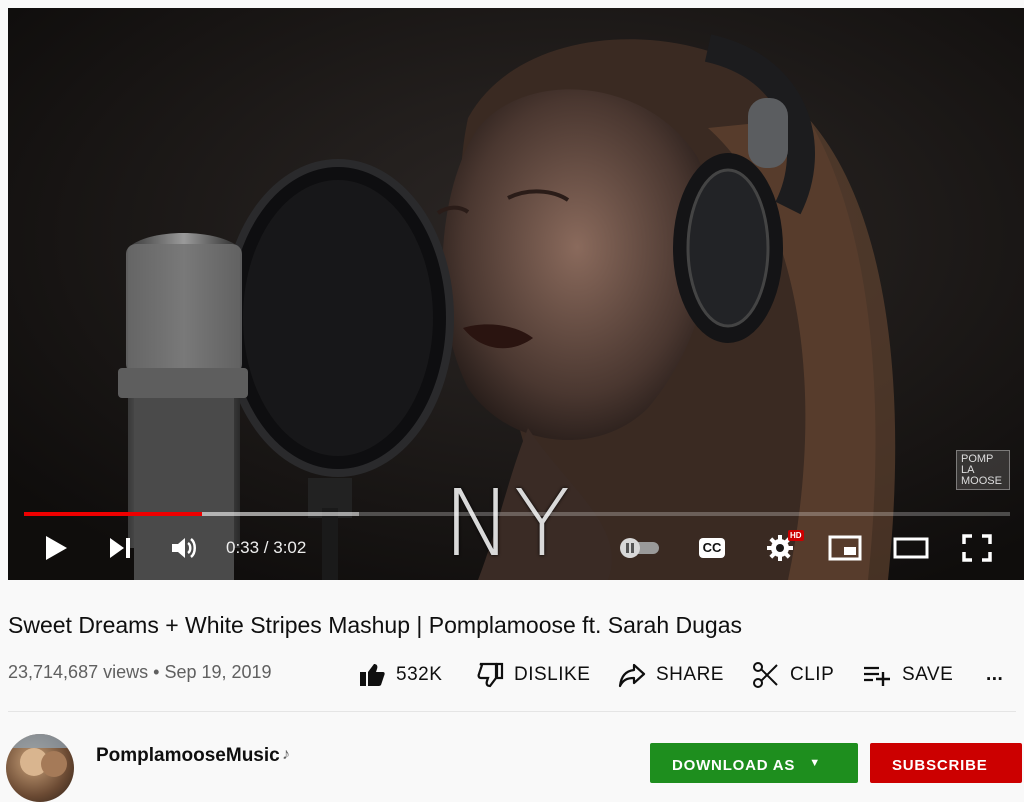 The image size is (1024, 802). I want to click on autoplay-toggle-icon, so click(639, 548).